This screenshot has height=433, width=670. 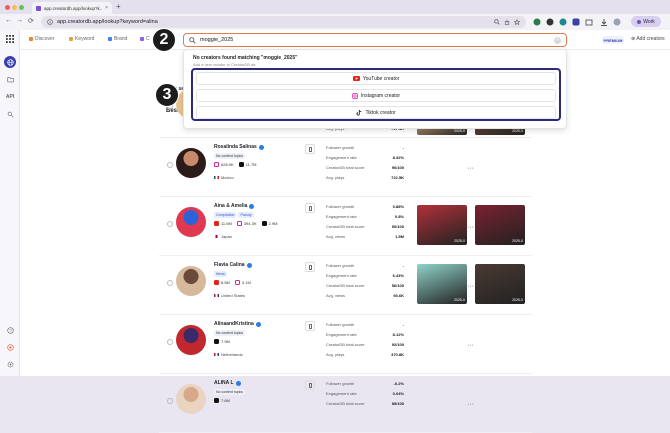 I want to click on sidebar-item-folders, so click(x=10, y=79).